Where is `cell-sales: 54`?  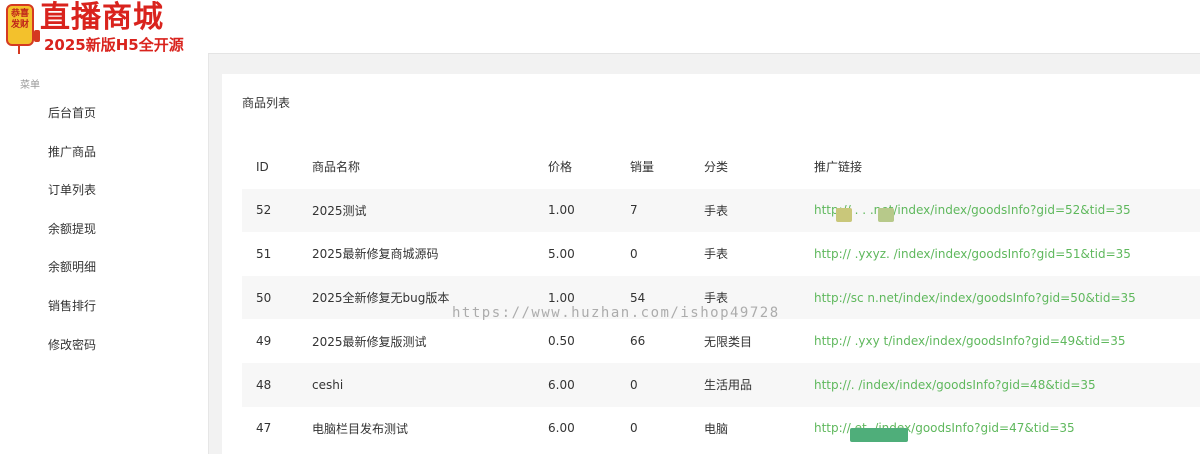
cell-sales: 54 is located at coordinates (638, 297).